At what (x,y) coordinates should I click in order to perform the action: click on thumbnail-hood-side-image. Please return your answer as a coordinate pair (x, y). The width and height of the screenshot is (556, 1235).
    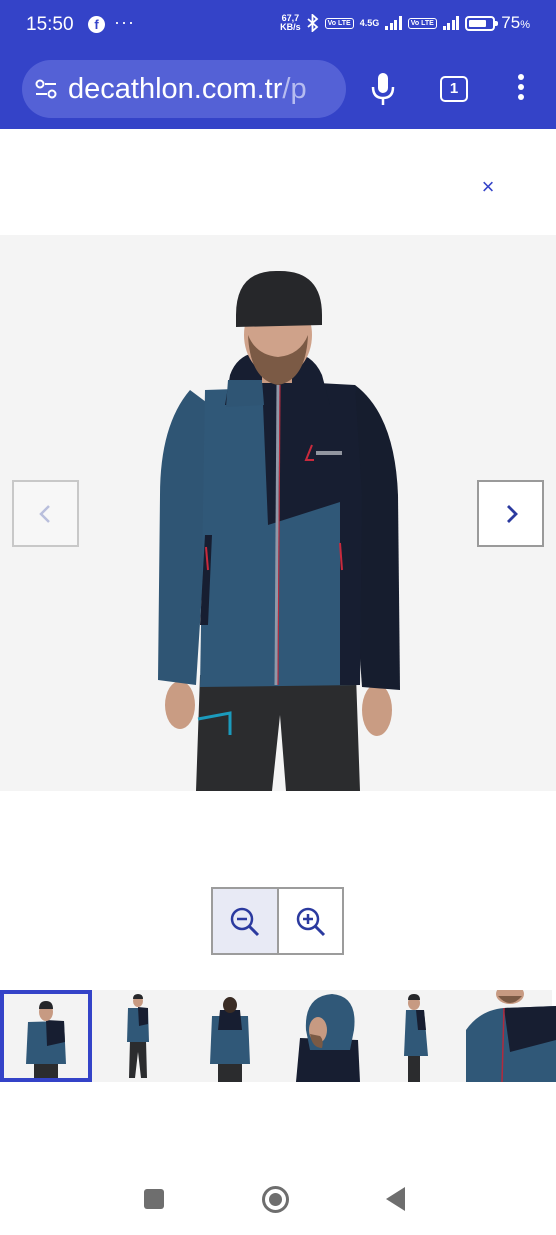
    Looking at the image, I should click on (328, 1038).